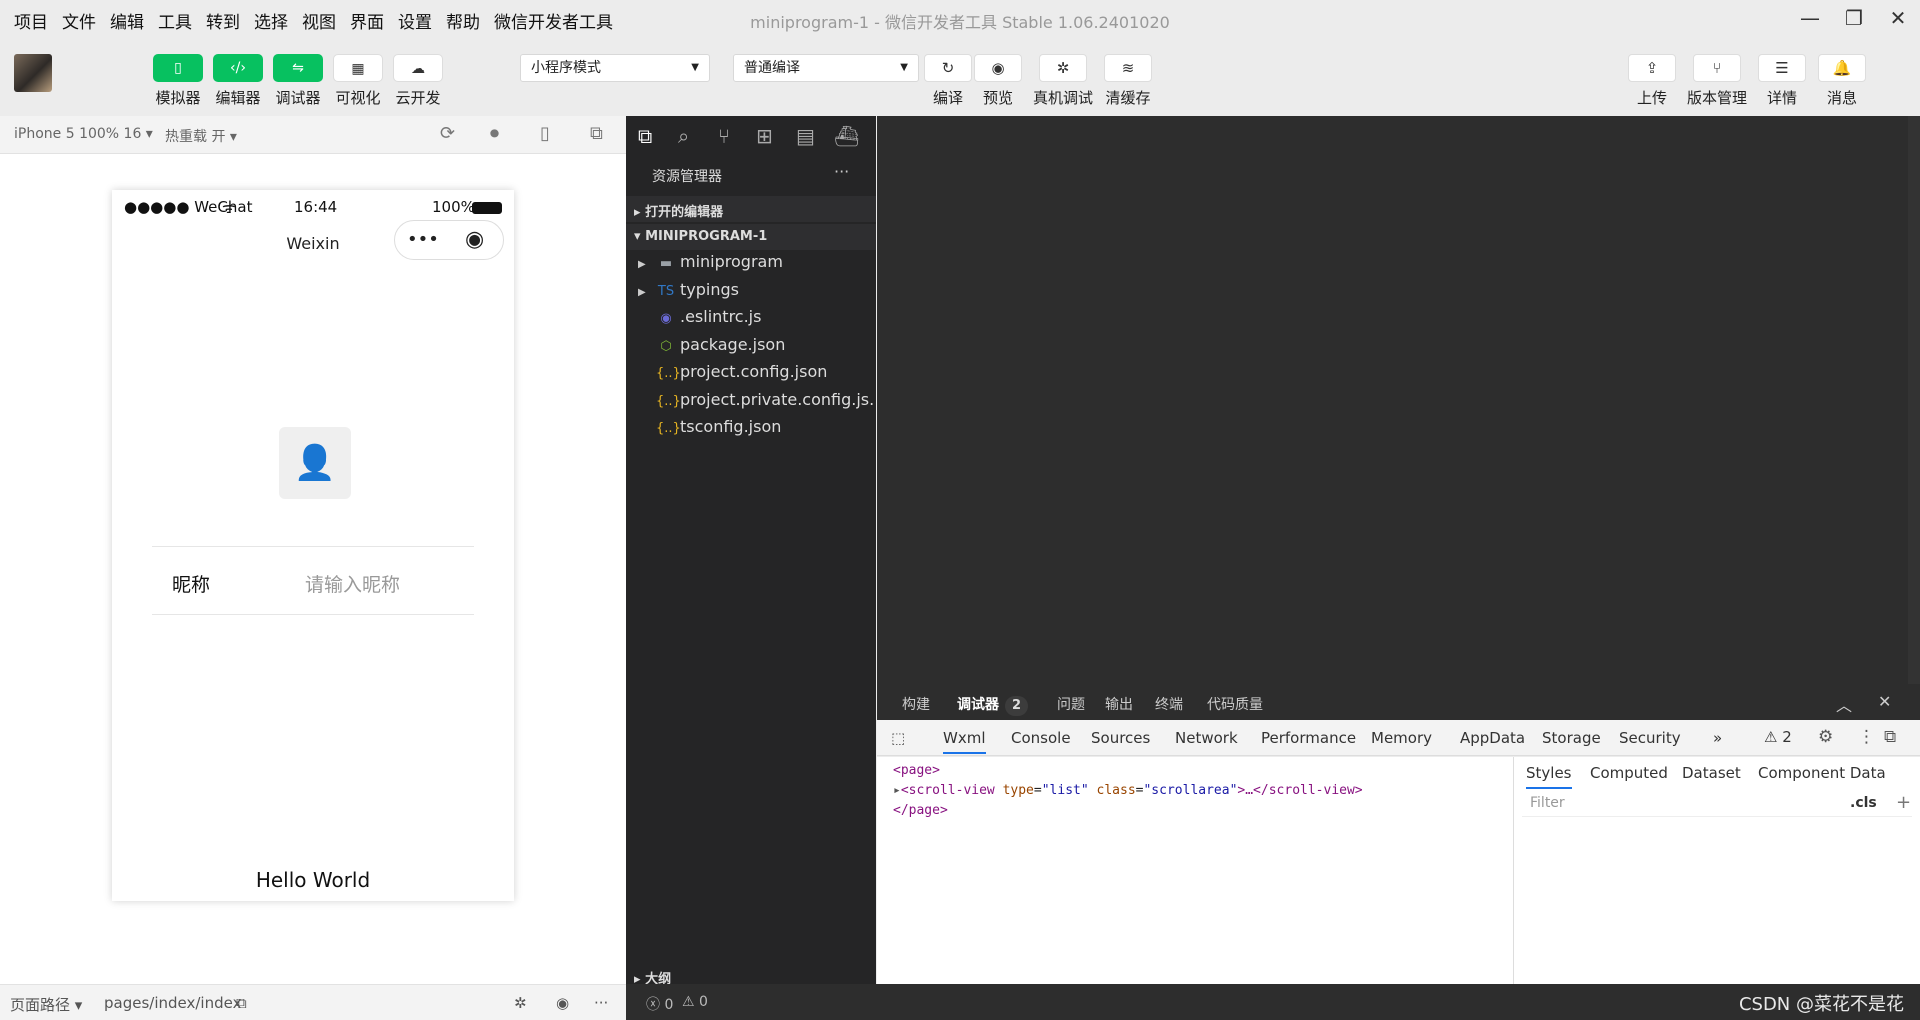 The width and height of the screenshot is (1920, 1020). What do you see at coordinates (695, 67) in the screenshot?
I see `caret-down-icon: ▼` at bounding box center [695, 67].